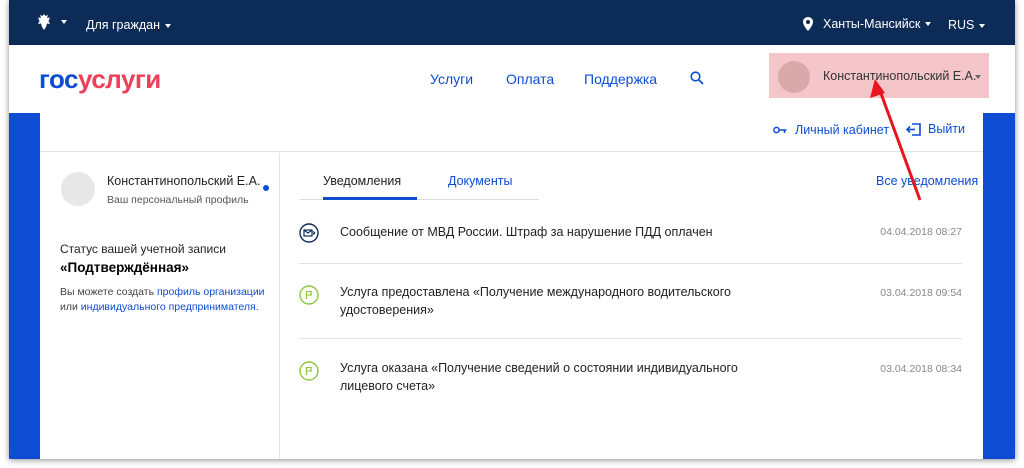  What do you see at coordinates (123, 25) in the screenshot?
I see `audience-label: Для граждан` at bounding box center [123, 25].